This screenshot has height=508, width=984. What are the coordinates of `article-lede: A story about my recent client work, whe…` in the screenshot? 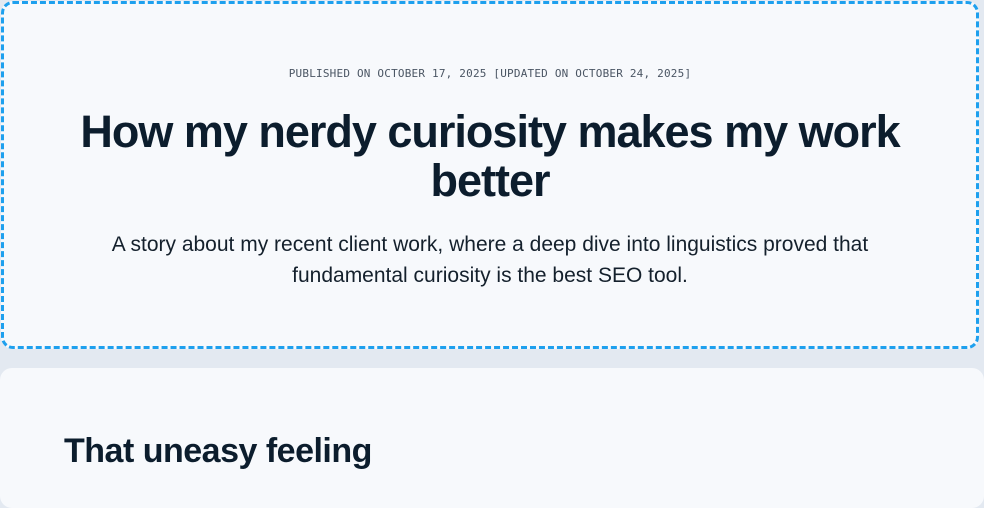 It's located at (490, 260).